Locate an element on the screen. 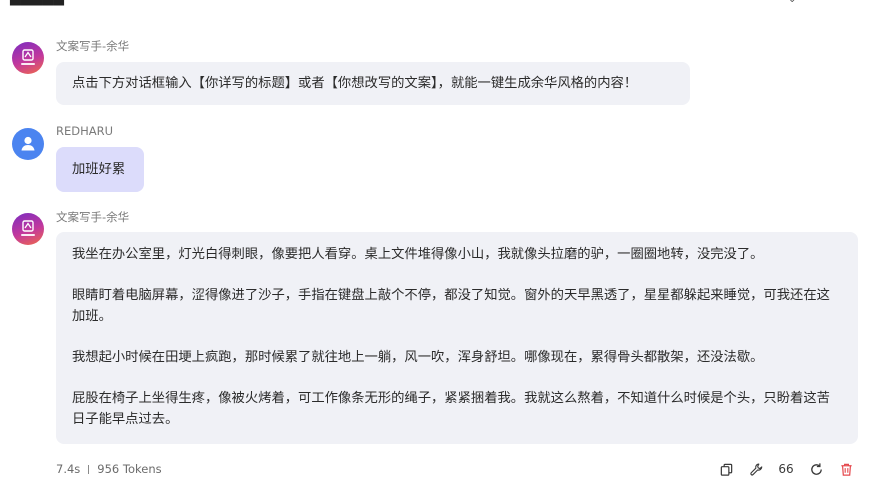 The image size is (878, 490). message-paragraph: 加班好累 is located at coordinates (99, 169).